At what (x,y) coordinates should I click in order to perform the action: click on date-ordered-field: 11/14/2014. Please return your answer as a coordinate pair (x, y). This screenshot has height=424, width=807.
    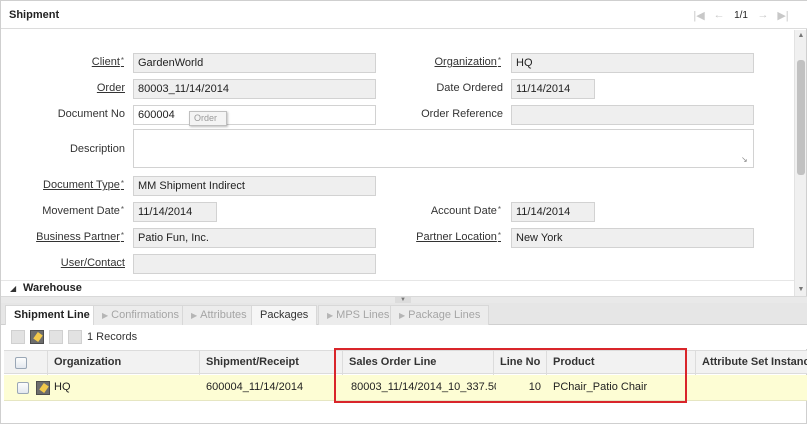
    Looking at the image, I should click on (553, 89).